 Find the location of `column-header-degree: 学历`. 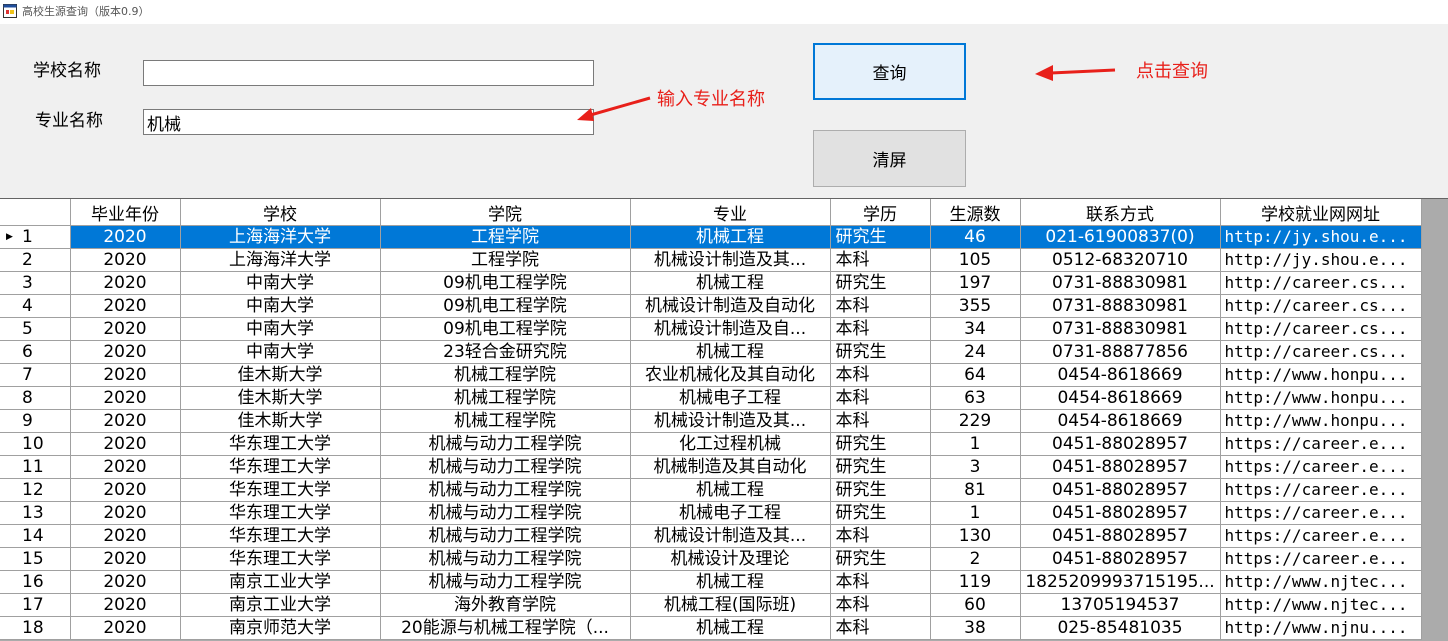

column-header-degree: 学历 is located at coordinates (880, 212).